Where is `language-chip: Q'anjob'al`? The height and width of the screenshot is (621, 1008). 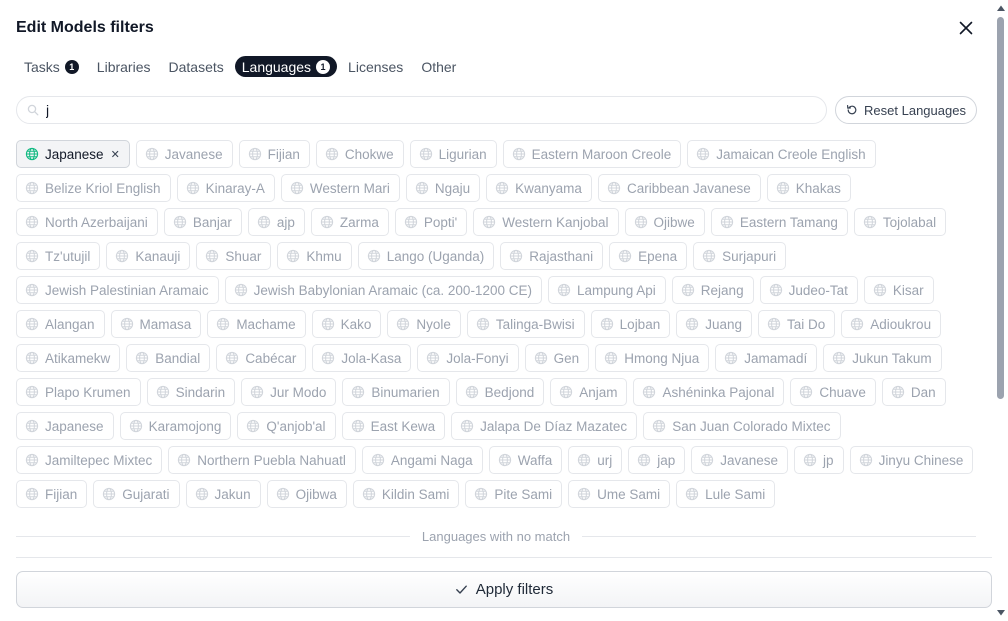
language-chip: Q'anjob'al is located at coordinates (286, 426).